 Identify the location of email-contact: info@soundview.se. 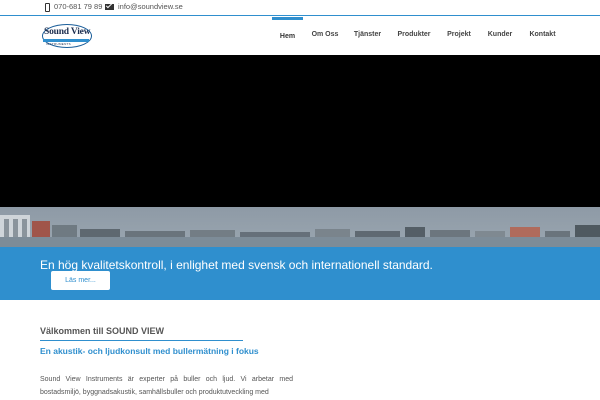
(144, 7).